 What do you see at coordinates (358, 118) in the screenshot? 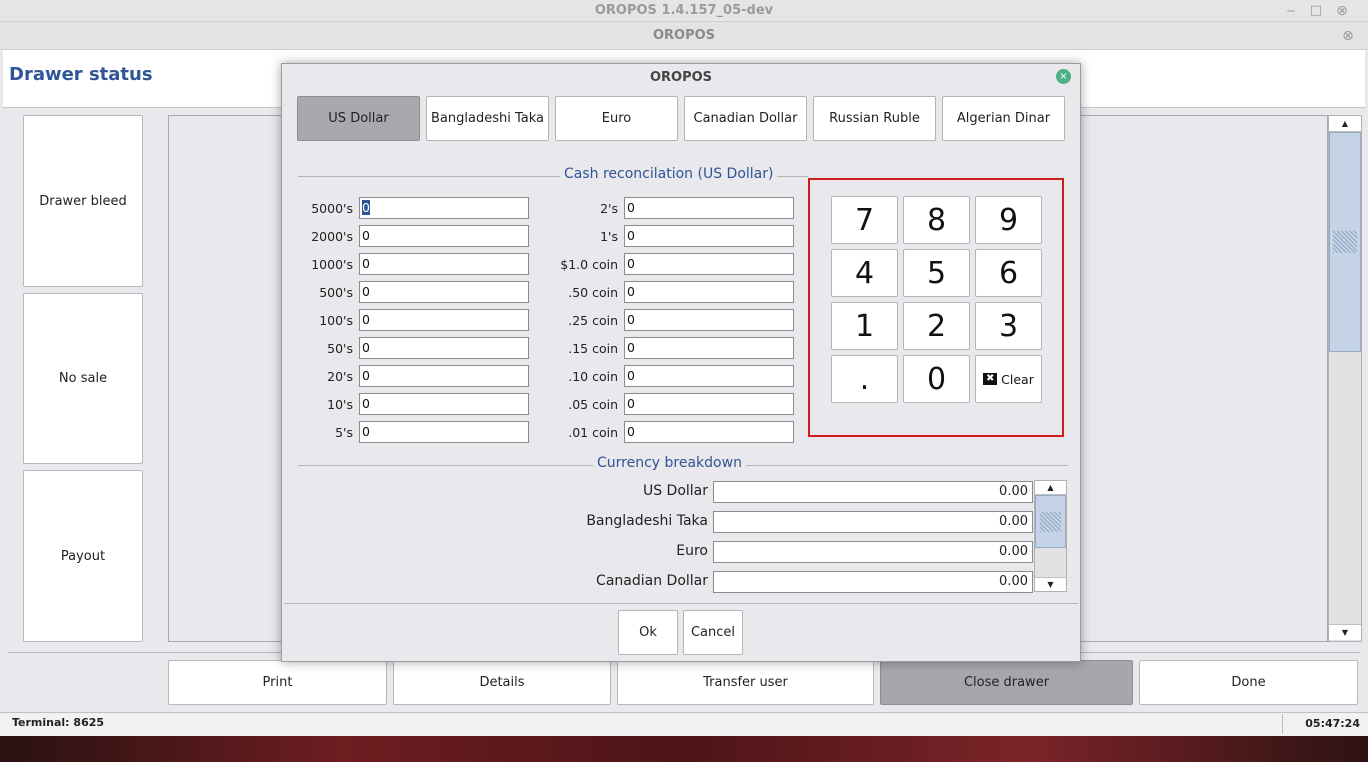
I see `tab-us-dollar: US Dollar` at bounding box center [358, 118].